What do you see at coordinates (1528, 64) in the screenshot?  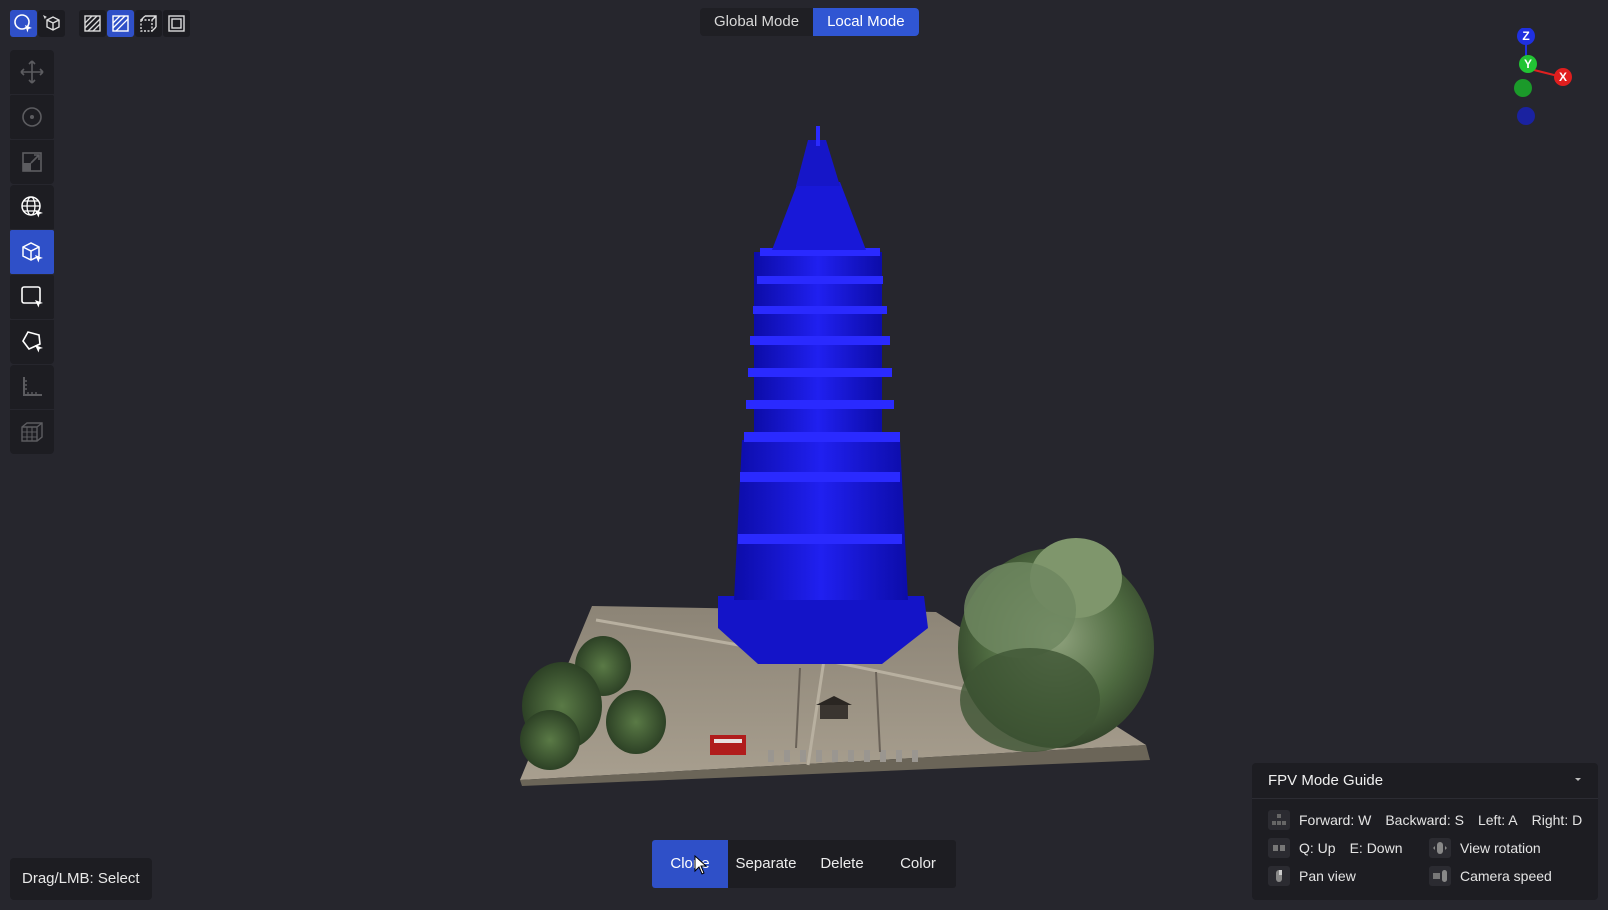 I see `y-axis-label: Y` at bounding box center [1528, 64].